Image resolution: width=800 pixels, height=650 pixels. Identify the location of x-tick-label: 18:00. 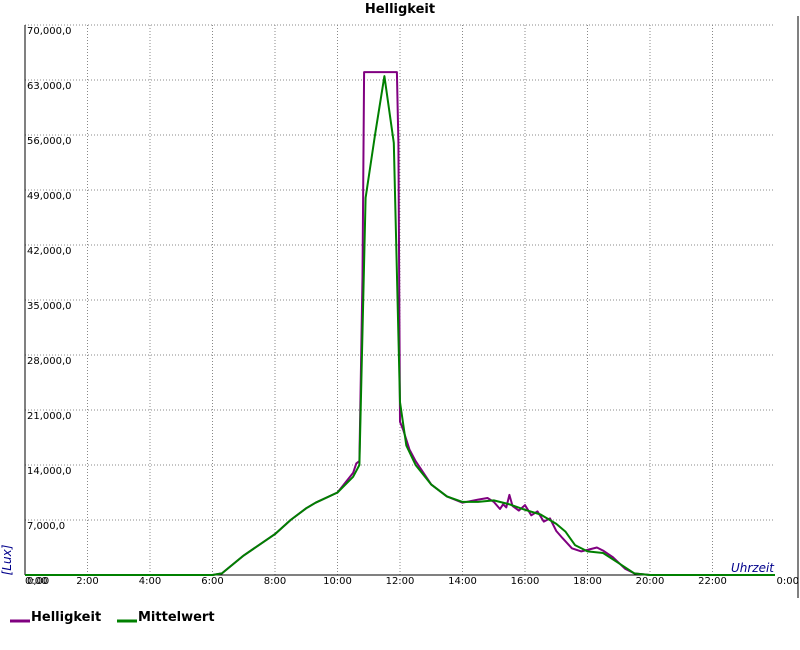
(587, 581).